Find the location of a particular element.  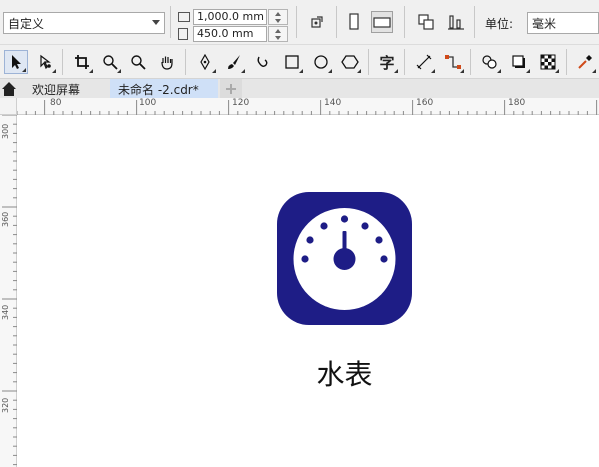

blend-tool is located at coordinates (490, 62).